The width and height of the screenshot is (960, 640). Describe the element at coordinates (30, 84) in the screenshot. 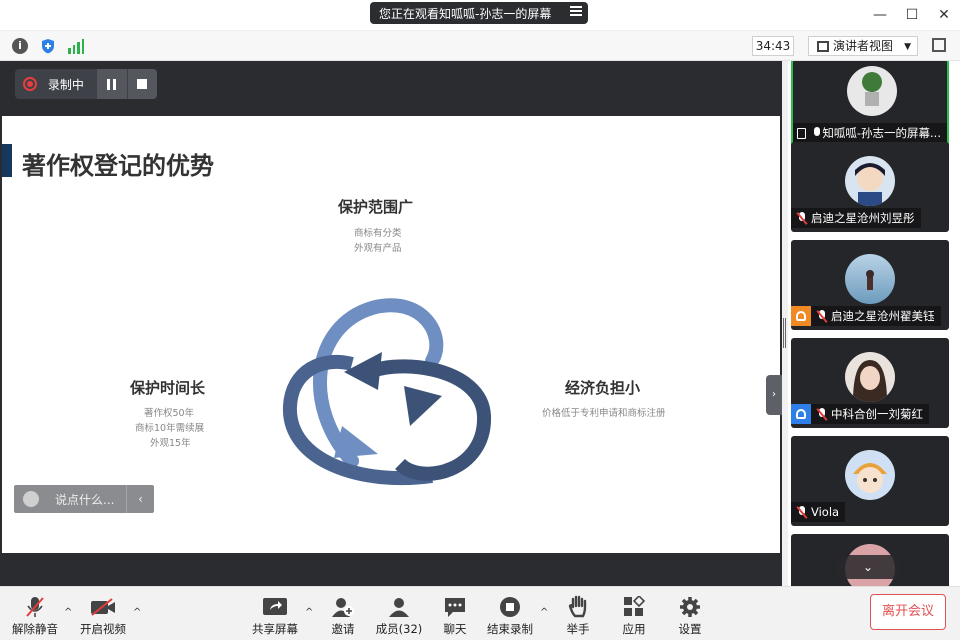

I see `record-icon` at that location.